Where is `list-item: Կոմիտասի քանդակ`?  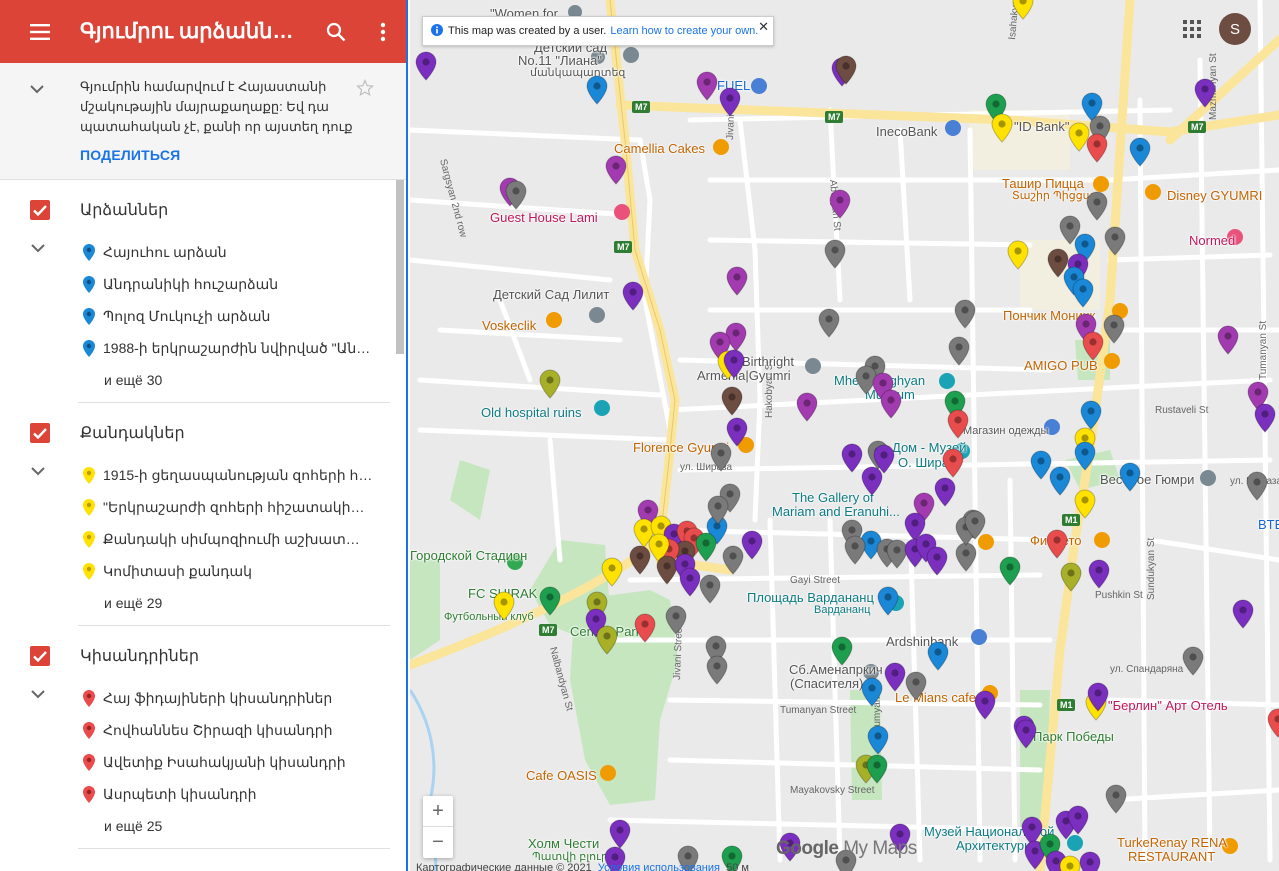 list-item: Կոմիտասի քանդակ is located at coordinates (203, 571).